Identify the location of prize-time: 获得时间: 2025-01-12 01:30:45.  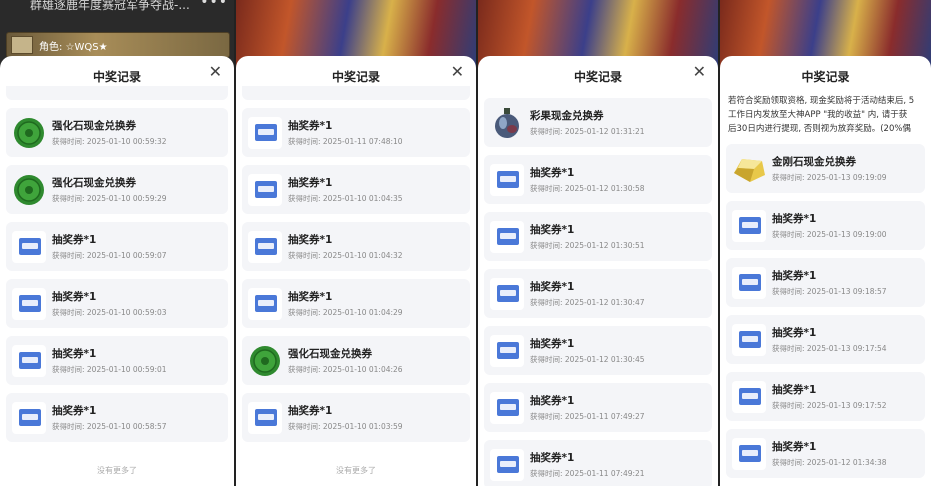
(587, 359).